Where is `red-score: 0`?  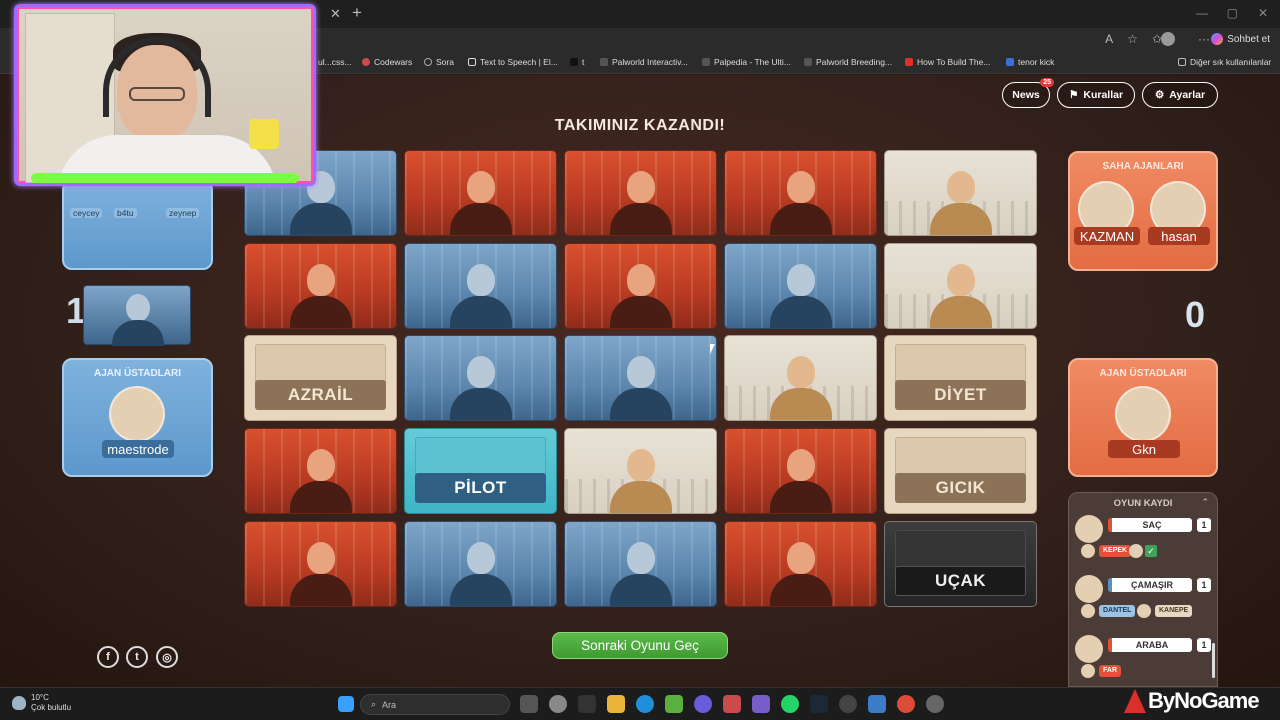 red-score: 0 is located at coordinates (1195, 314).